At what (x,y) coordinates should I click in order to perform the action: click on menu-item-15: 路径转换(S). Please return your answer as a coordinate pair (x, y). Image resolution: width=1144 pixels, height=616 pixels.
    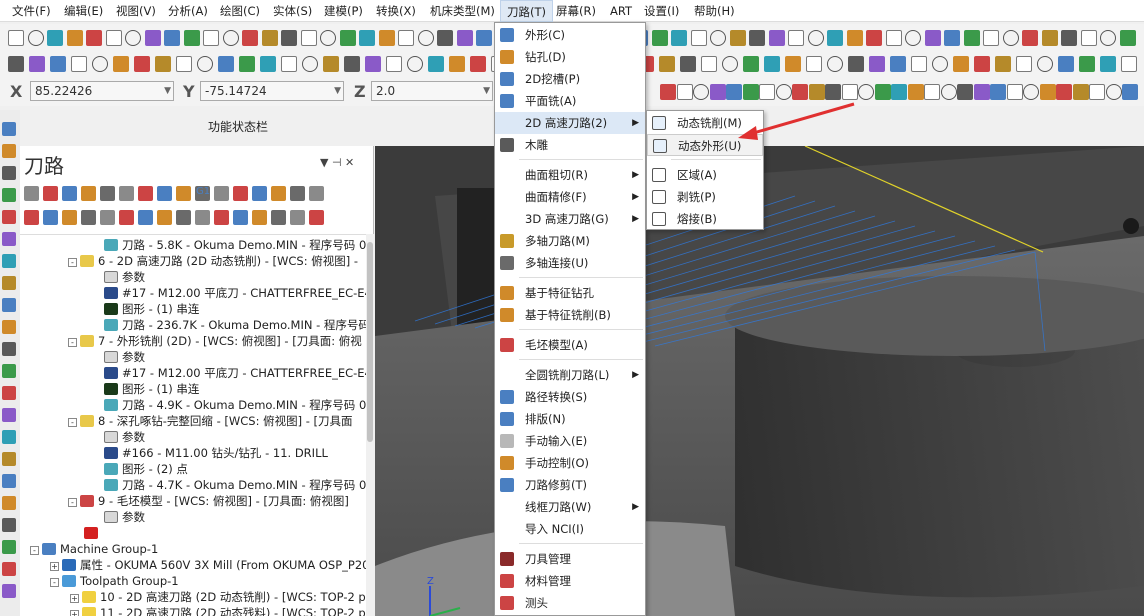
    Looking at the image, I should click on (570, 397).